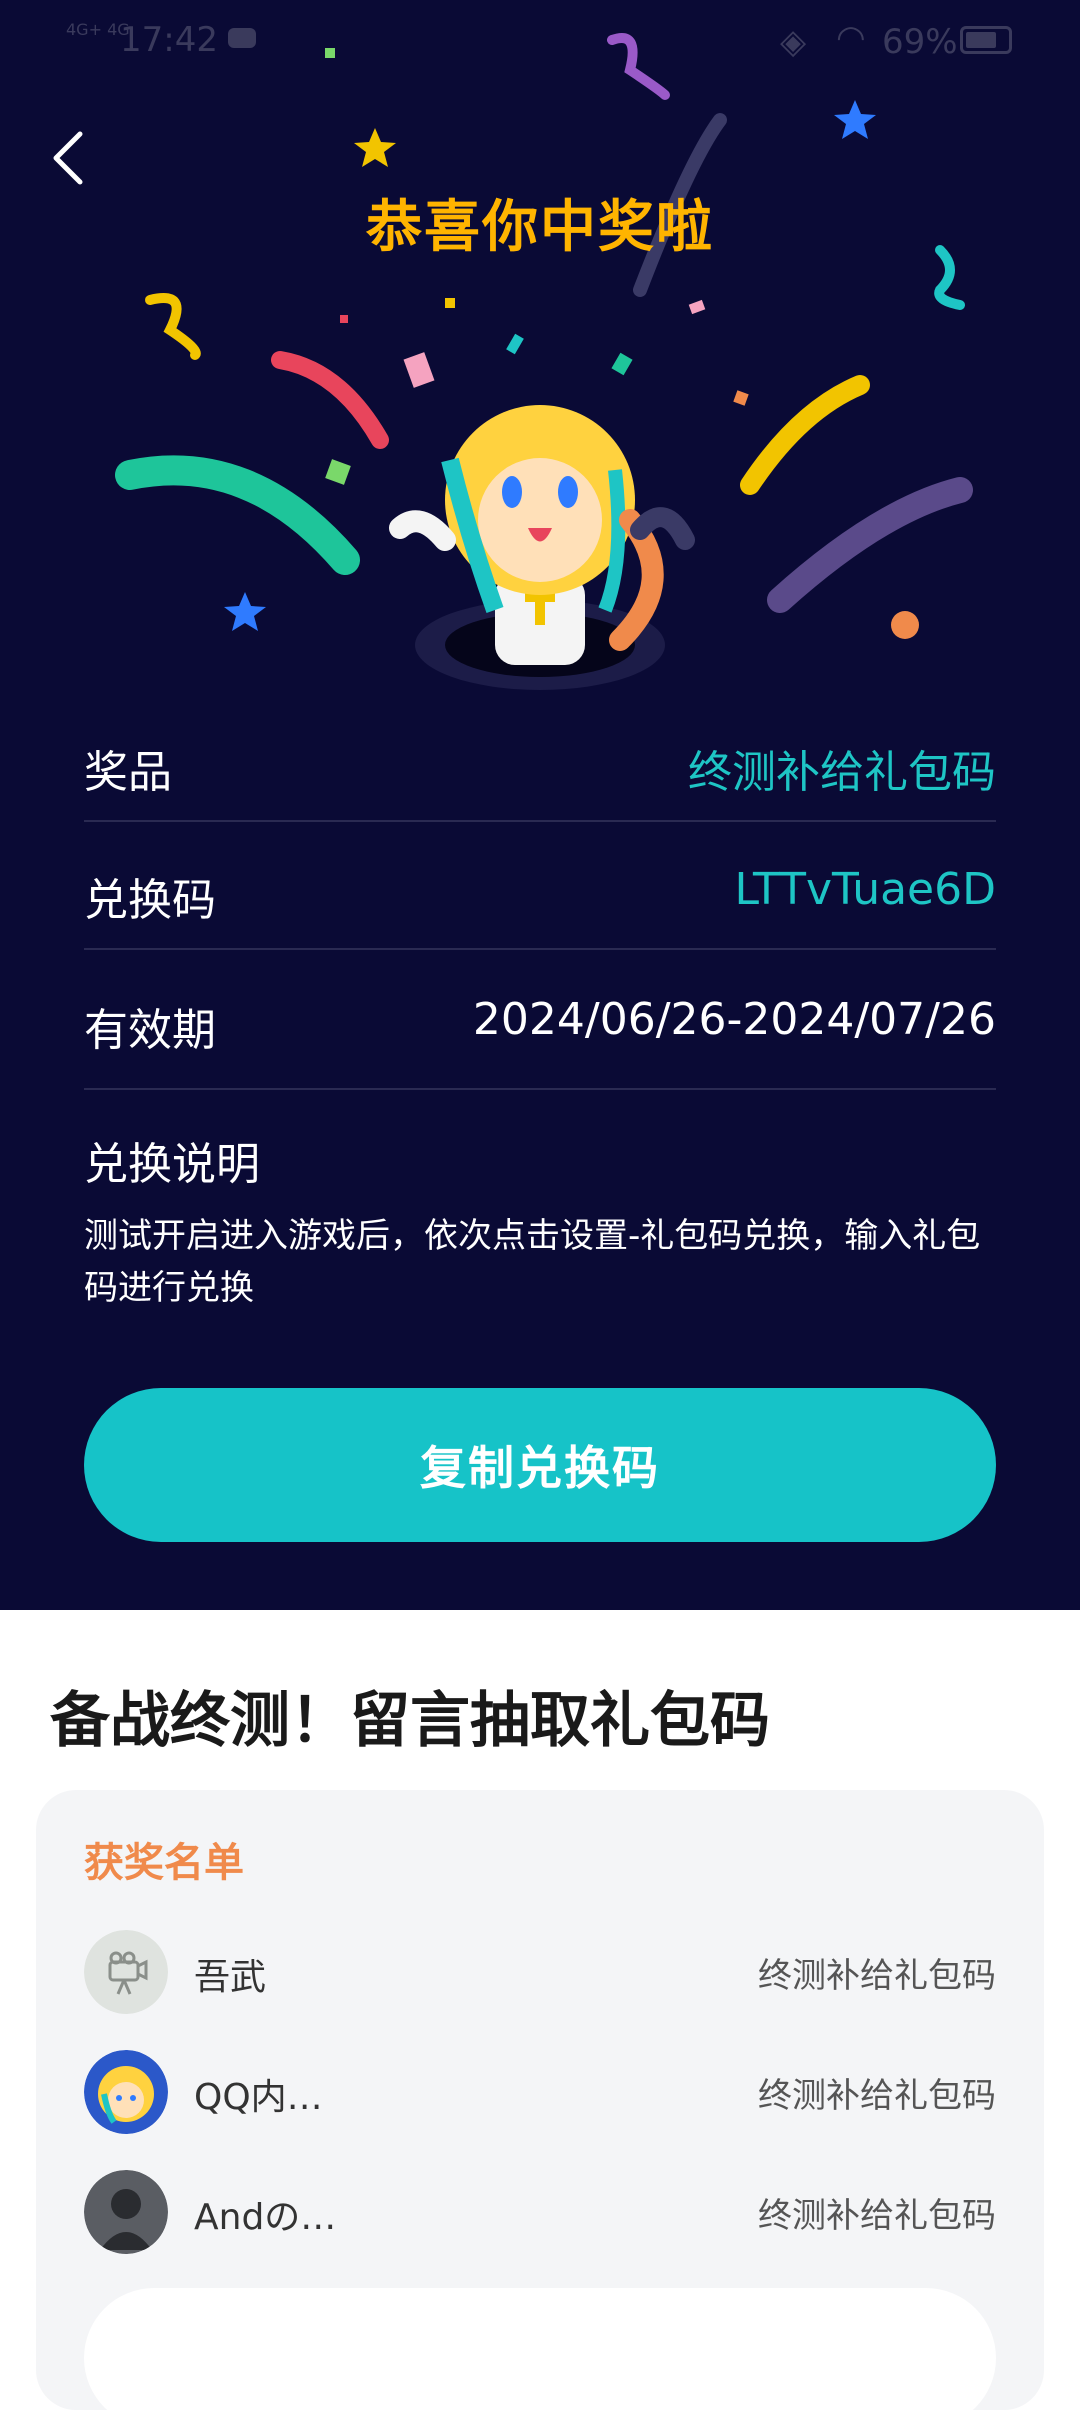  Describe the element at coordinates (540, 2358) in the screenshot. I see `view-all-button` at that location.